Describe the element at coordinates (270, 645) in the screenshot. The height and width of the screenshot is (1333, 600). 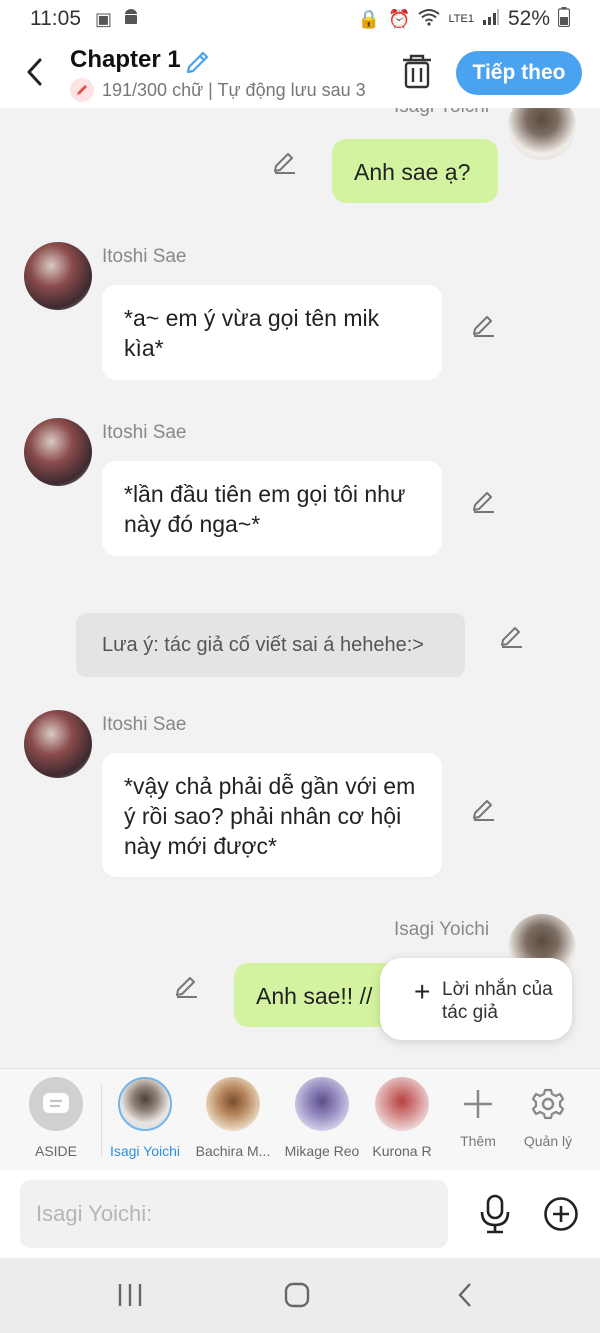
I see `author-note: Lưa ý: tác giả cố viết sai á hehehe:>` at that location.